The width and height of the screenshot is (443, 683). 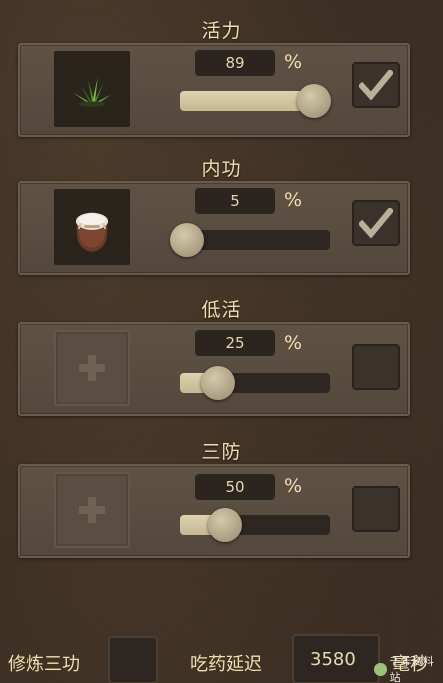 I want to click on inner-power-value-field: 5, so click(x=235, y=201).